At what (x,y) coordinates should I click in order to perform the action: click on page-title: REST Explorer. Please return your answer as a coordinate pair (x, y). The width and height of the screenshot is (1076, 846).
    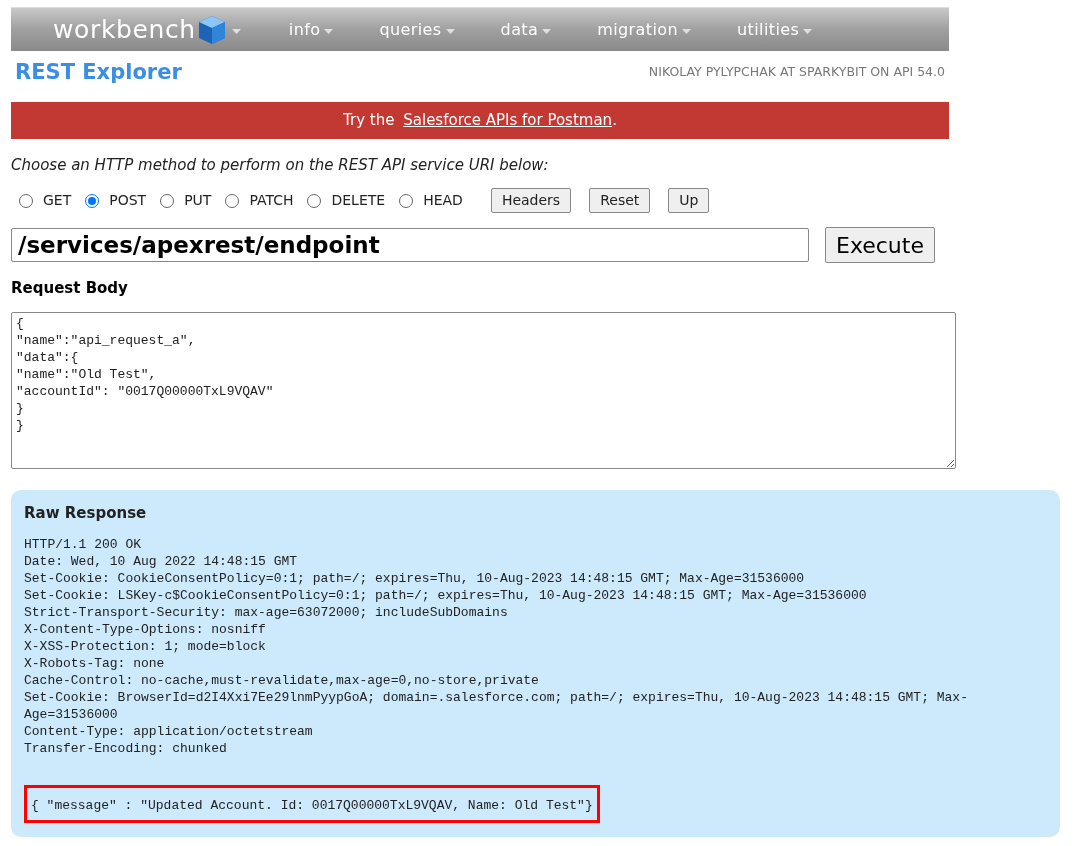
    Looking at the image, I should click on (98, 72).